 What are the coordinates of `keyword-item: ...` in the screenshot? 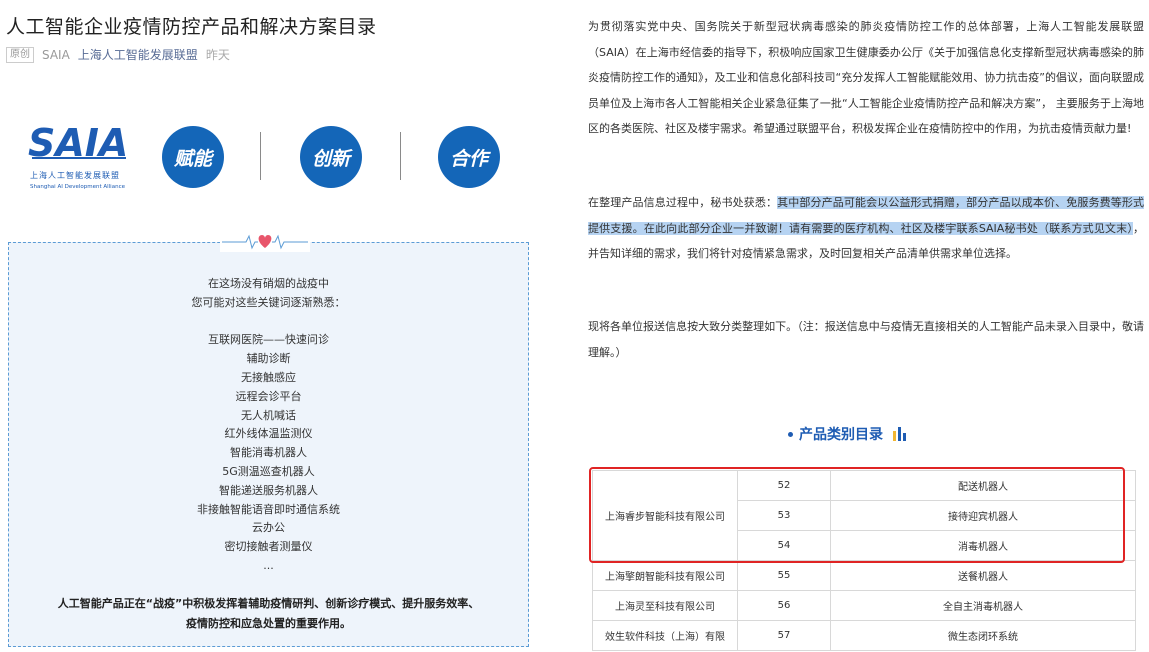 It's located at (268, 565).